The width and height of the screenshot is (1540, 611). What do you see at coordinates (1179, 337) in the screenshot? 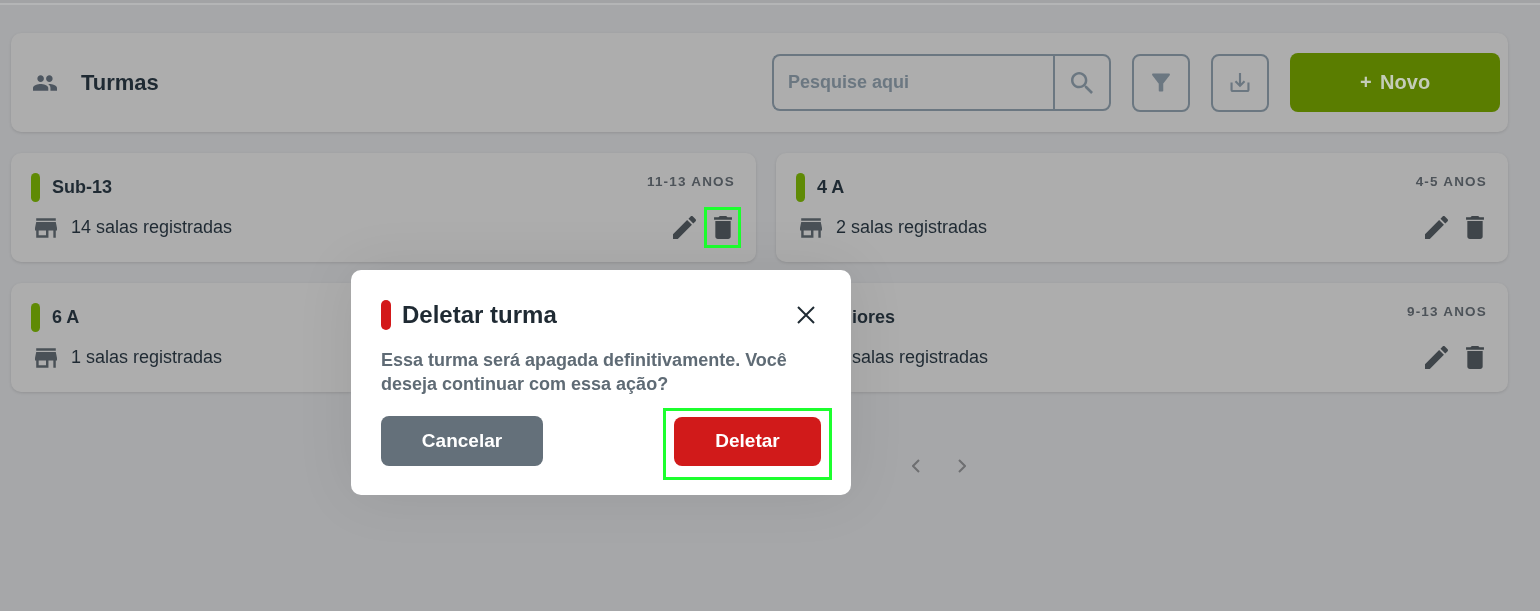
I see `class-card: iores 9-13 ANOS salas registradas` at bounding box center [1179, 337].